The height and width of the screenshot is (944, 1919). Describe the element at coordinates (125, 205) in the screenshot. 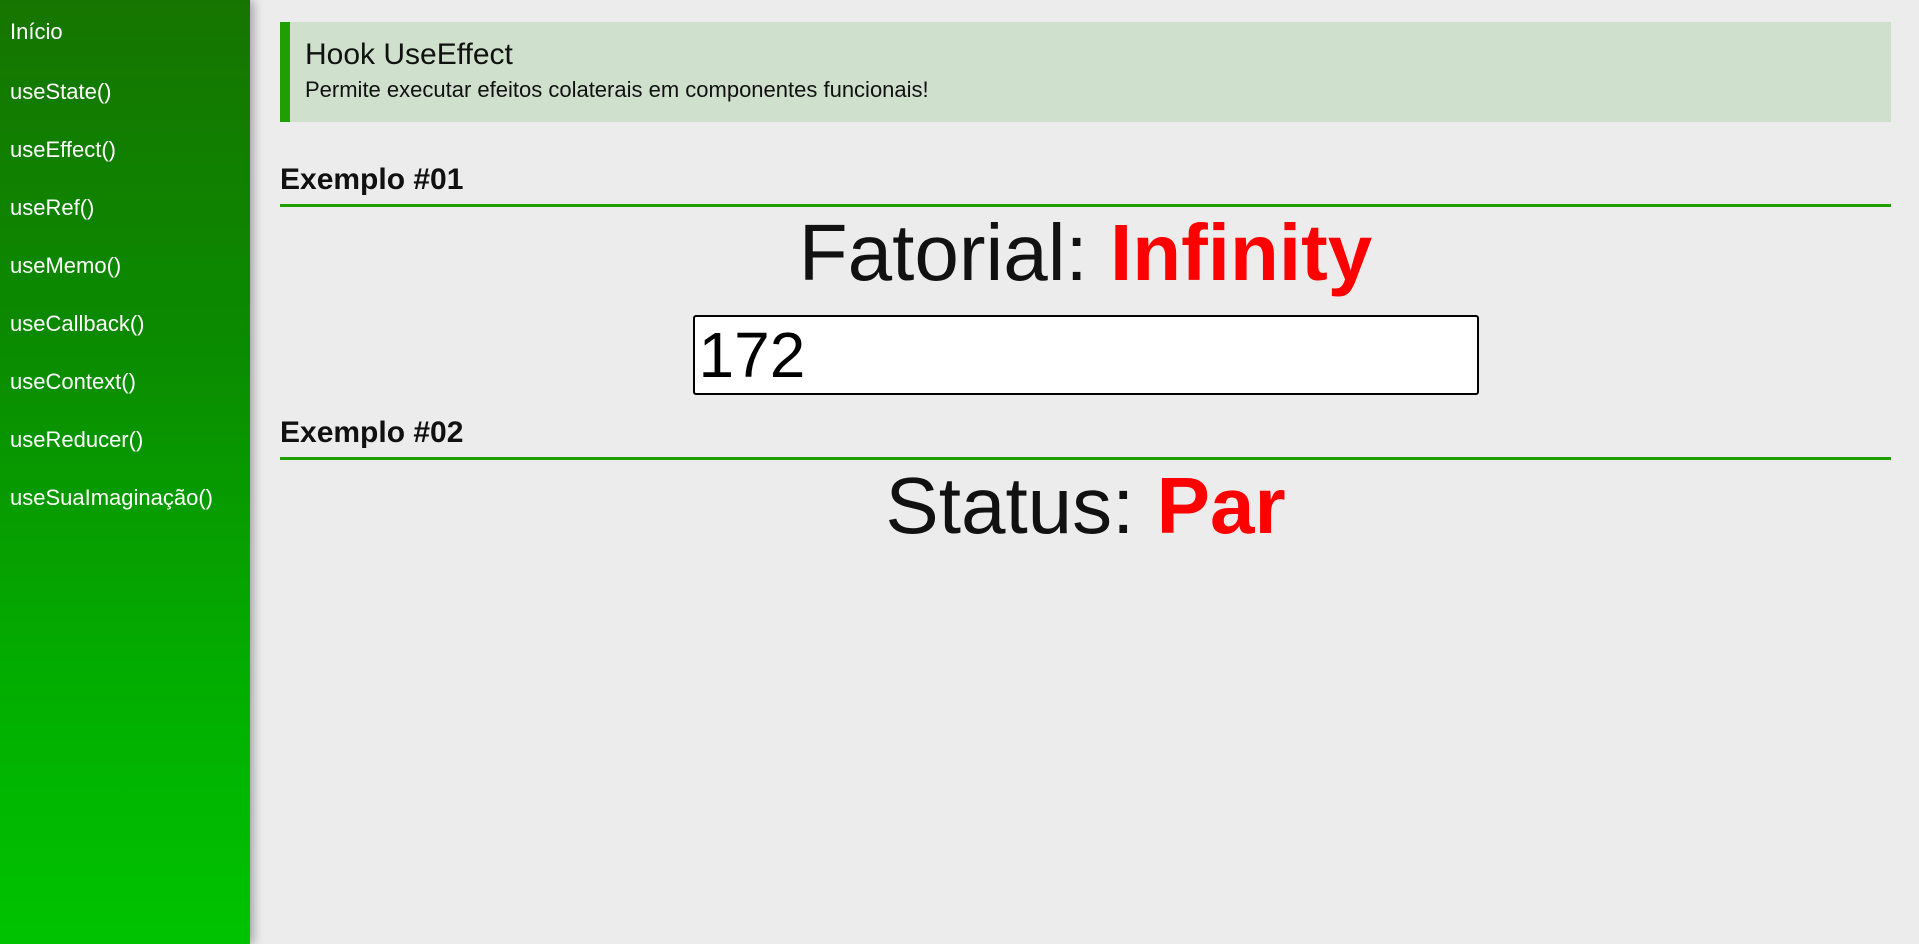

I see `sidebar-item-useref: useRef()` at that location.